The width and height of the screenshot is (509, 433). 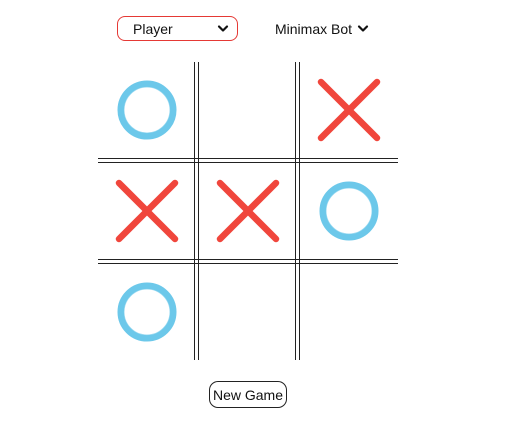 What do you see at coordinates (177, 28) in the screenshot?
I see `player-select: Player` at bounding box center [177, 28].